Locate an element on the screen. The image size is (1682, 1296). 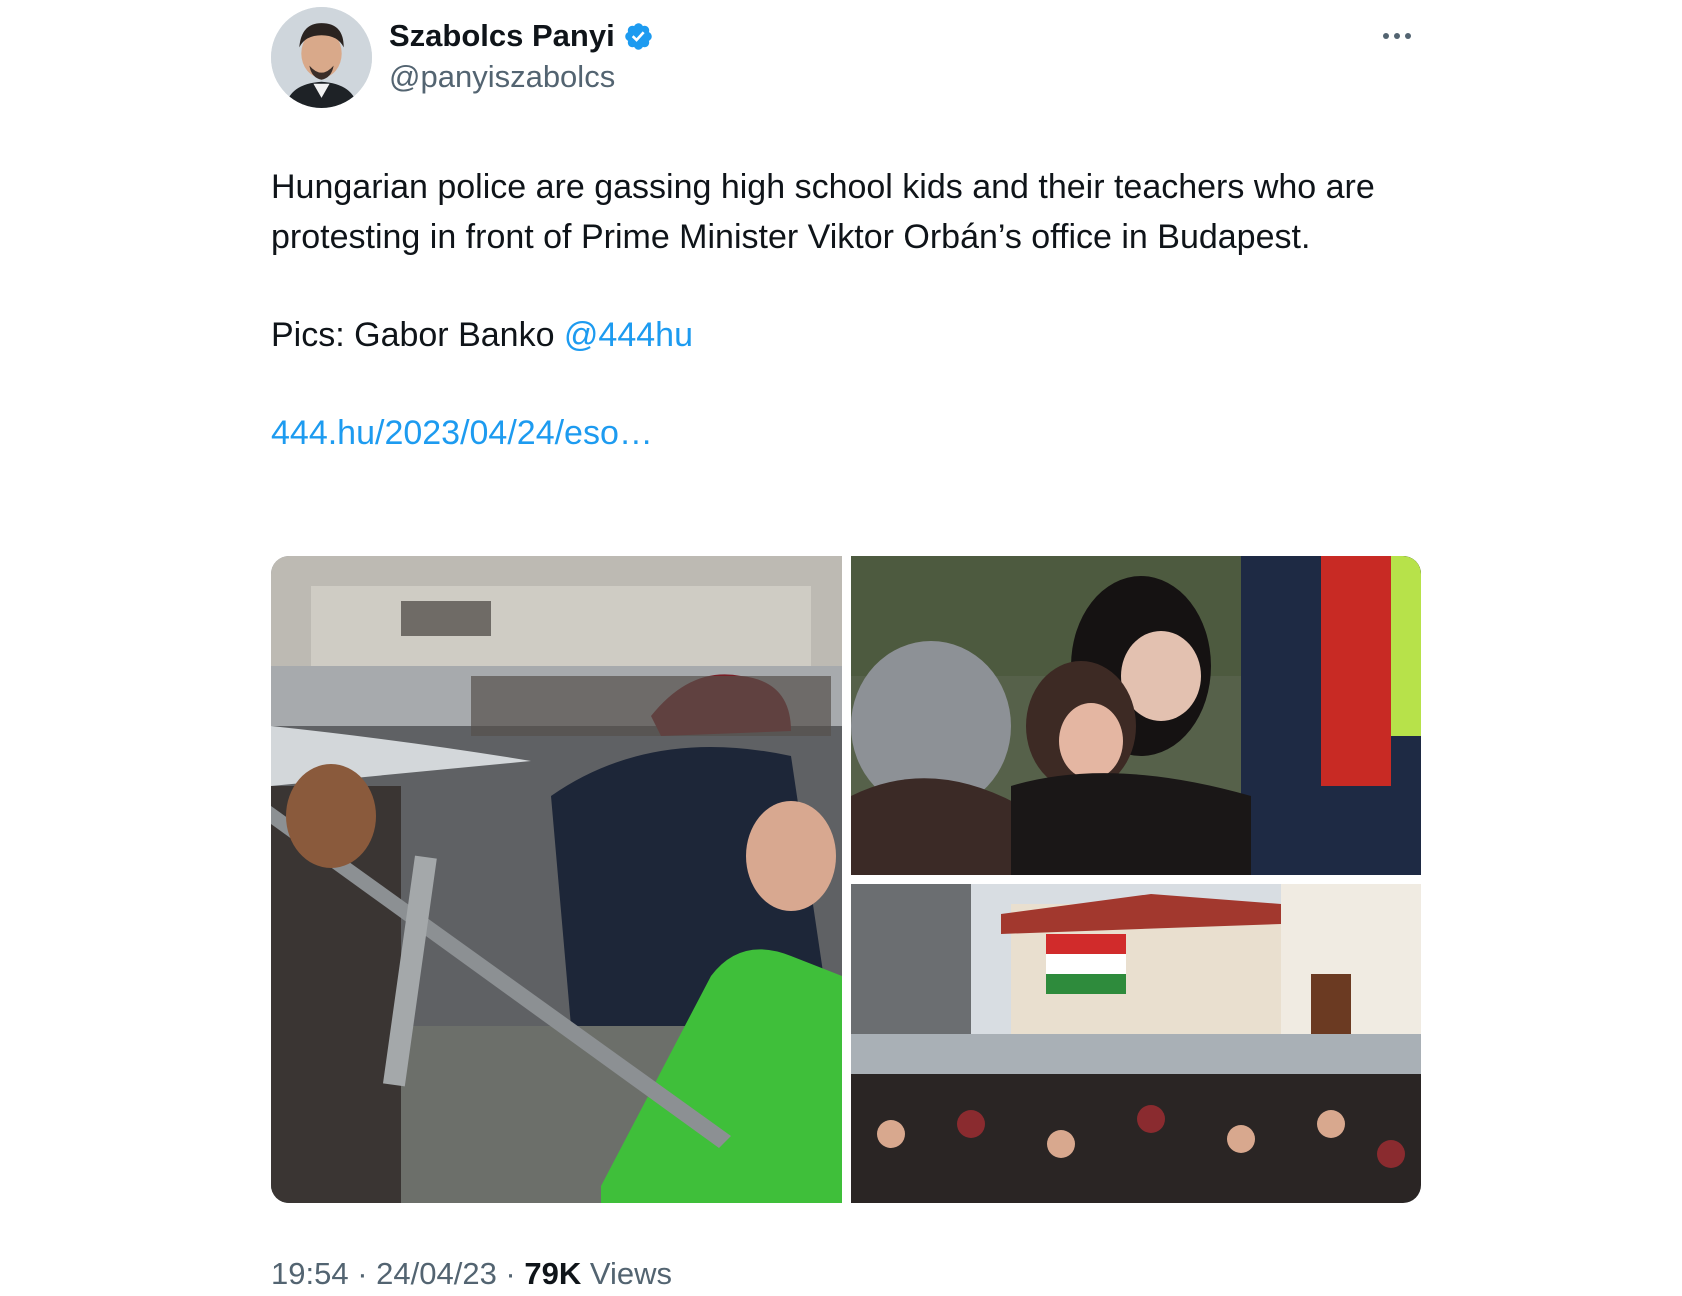
photo-credit: Pics: Gabor Banko @444hu is located at coordinates (851, 335).